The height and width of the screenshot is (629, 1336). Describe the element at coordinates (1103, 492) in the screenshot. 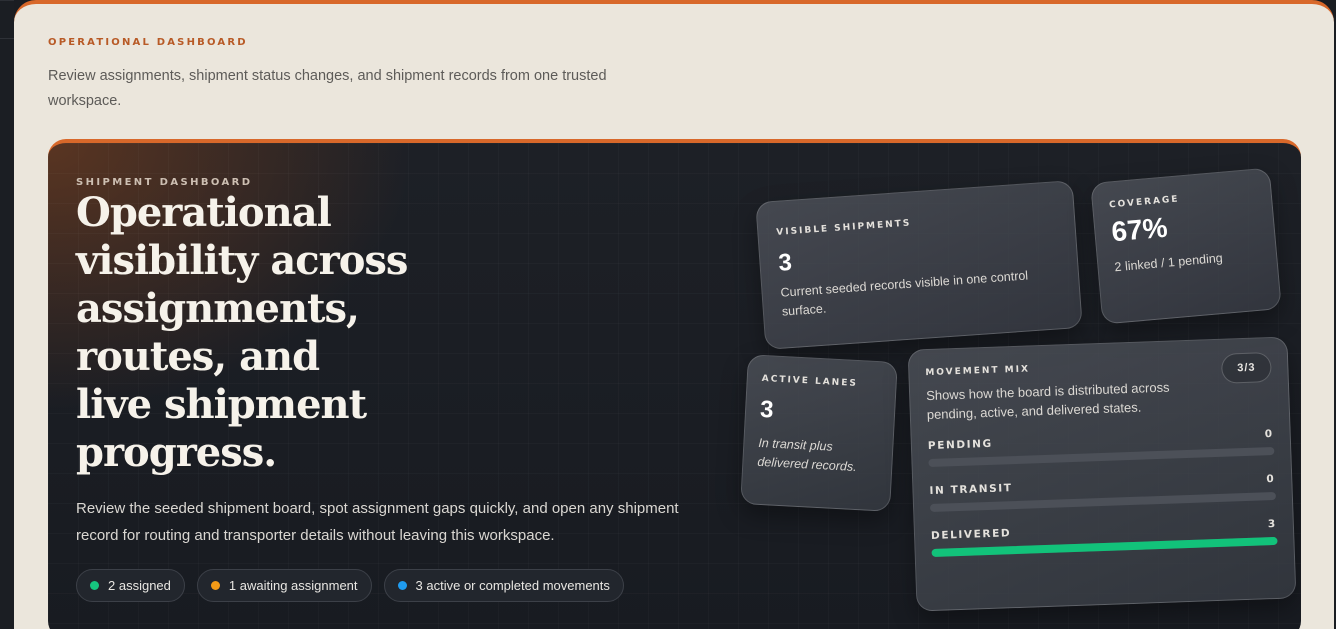

I see `mix-row-in-transit: IN TRANSIT 0` at that location.